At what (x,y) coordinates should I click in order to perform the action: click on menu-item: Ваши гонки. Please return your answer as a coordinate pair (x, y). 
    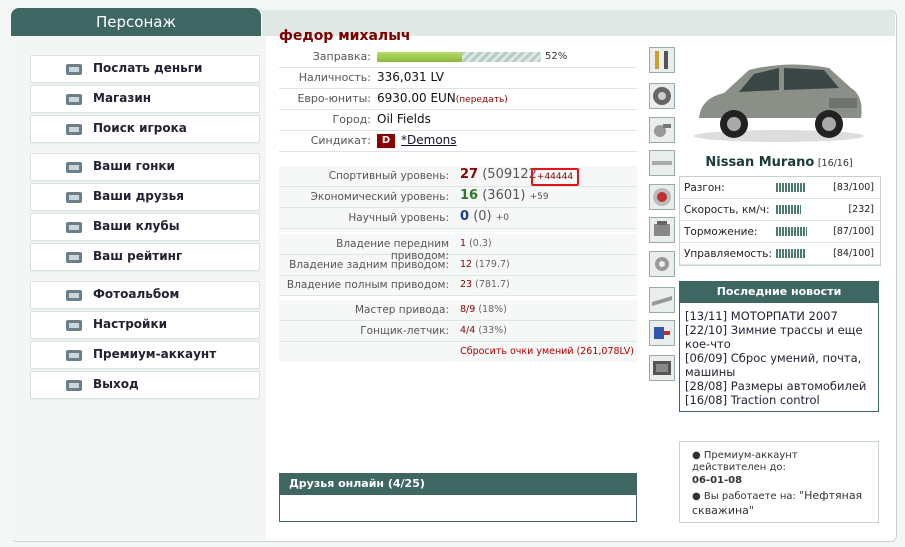
    Looking at the image, I should click on (145, 167).